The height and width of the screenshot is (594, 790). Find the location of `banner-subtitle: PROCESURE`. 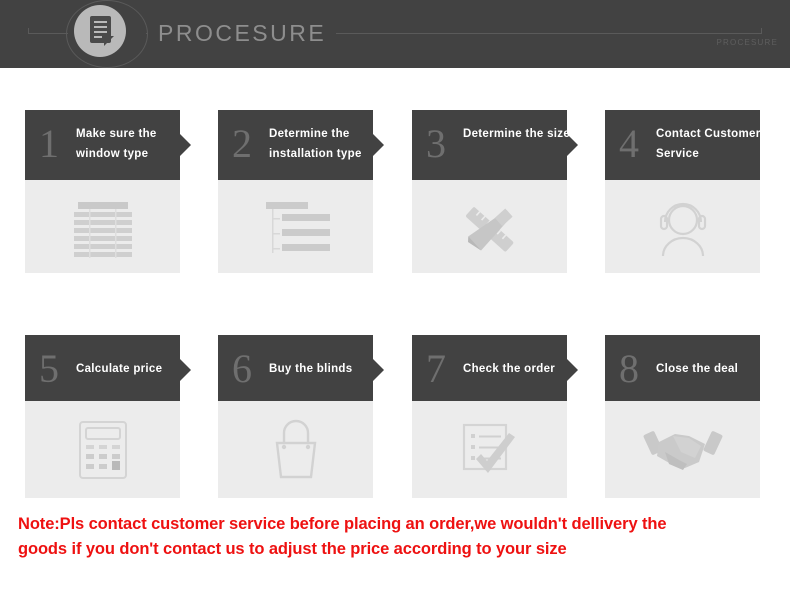

banner-subtitle: PROCESURE is located at coordinates (747, 42).